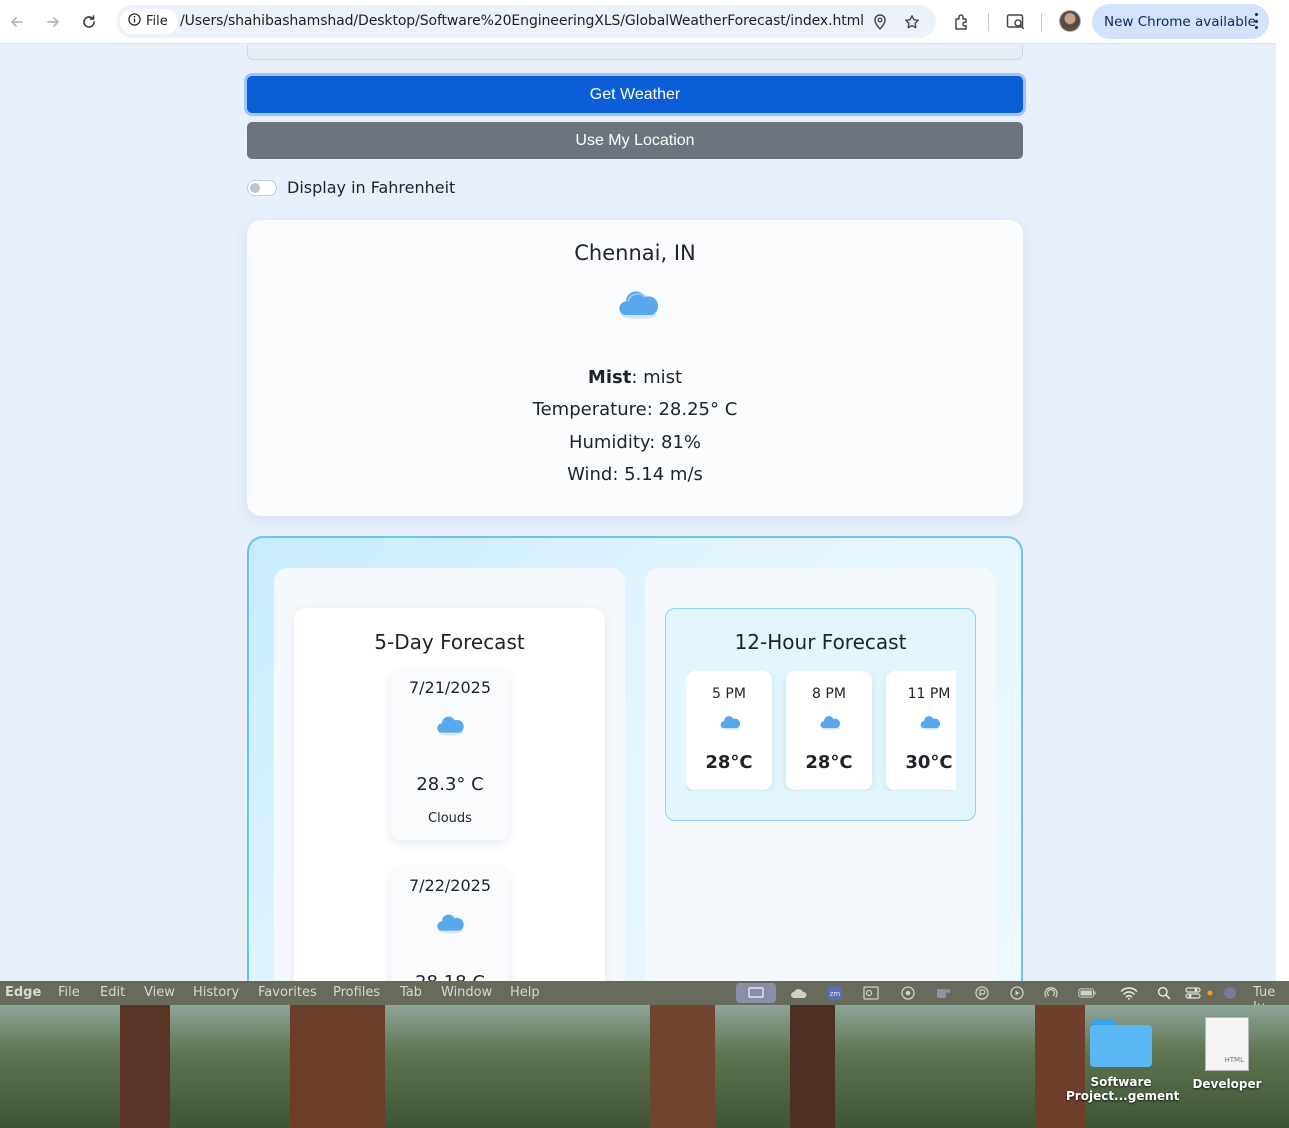 The height and width of the screenshot is (1128, 1289). I want to click on fahrenheit-toggle-label: Display in Fahrenheit, so click(371, 187).